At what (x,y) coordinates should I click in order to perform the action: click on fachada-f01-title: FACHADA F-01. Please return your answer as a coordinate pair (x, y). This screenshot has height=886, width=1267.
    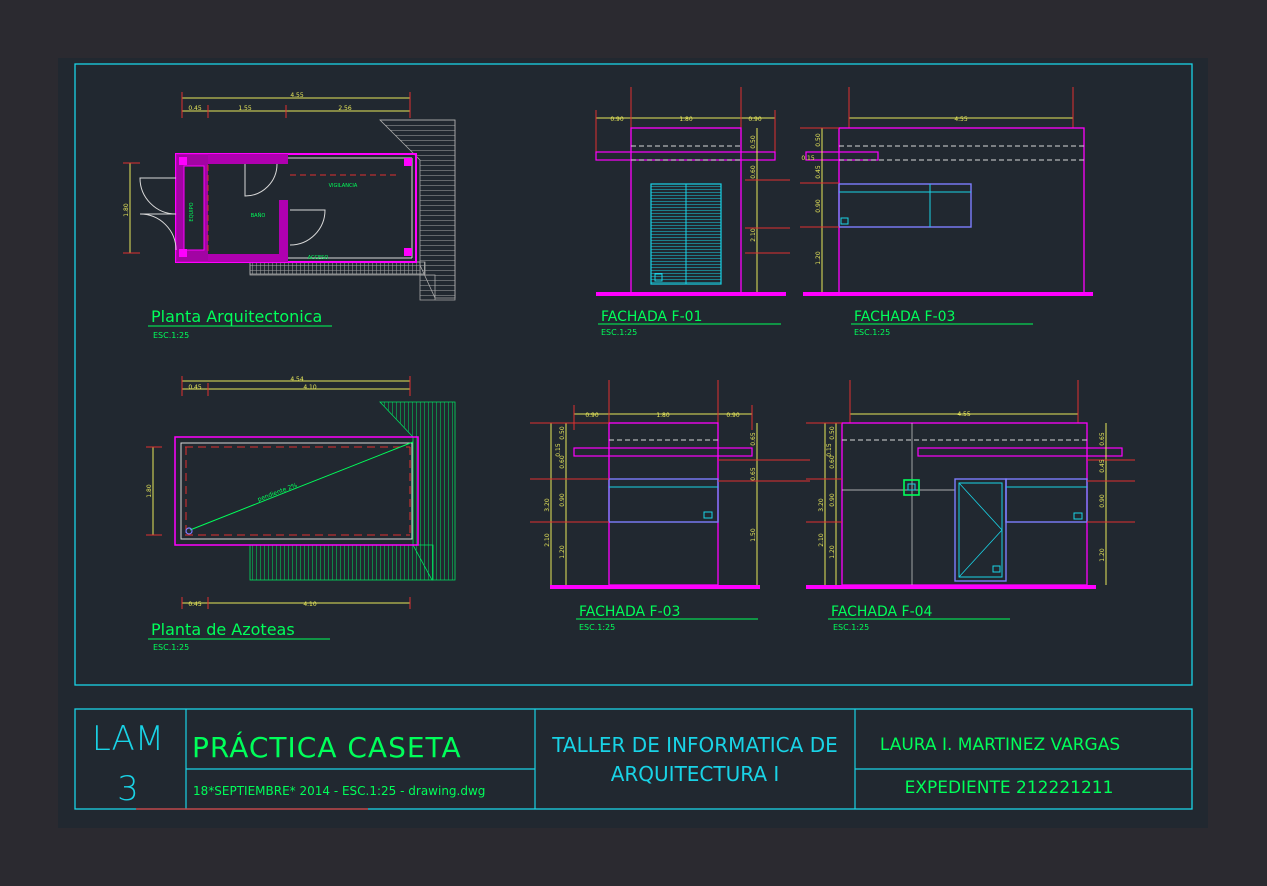
    Looking at the image, I should click on (651, 317).